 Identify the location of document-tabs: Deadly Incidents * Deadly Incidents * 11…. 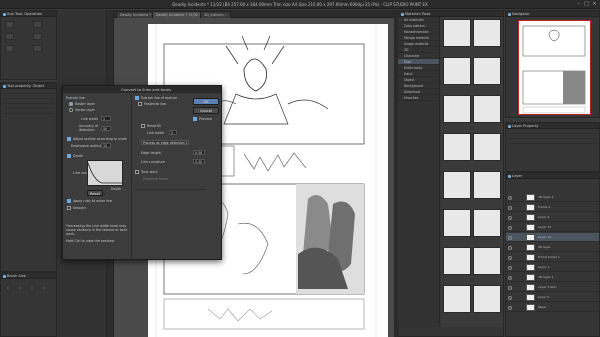
(254, 14).